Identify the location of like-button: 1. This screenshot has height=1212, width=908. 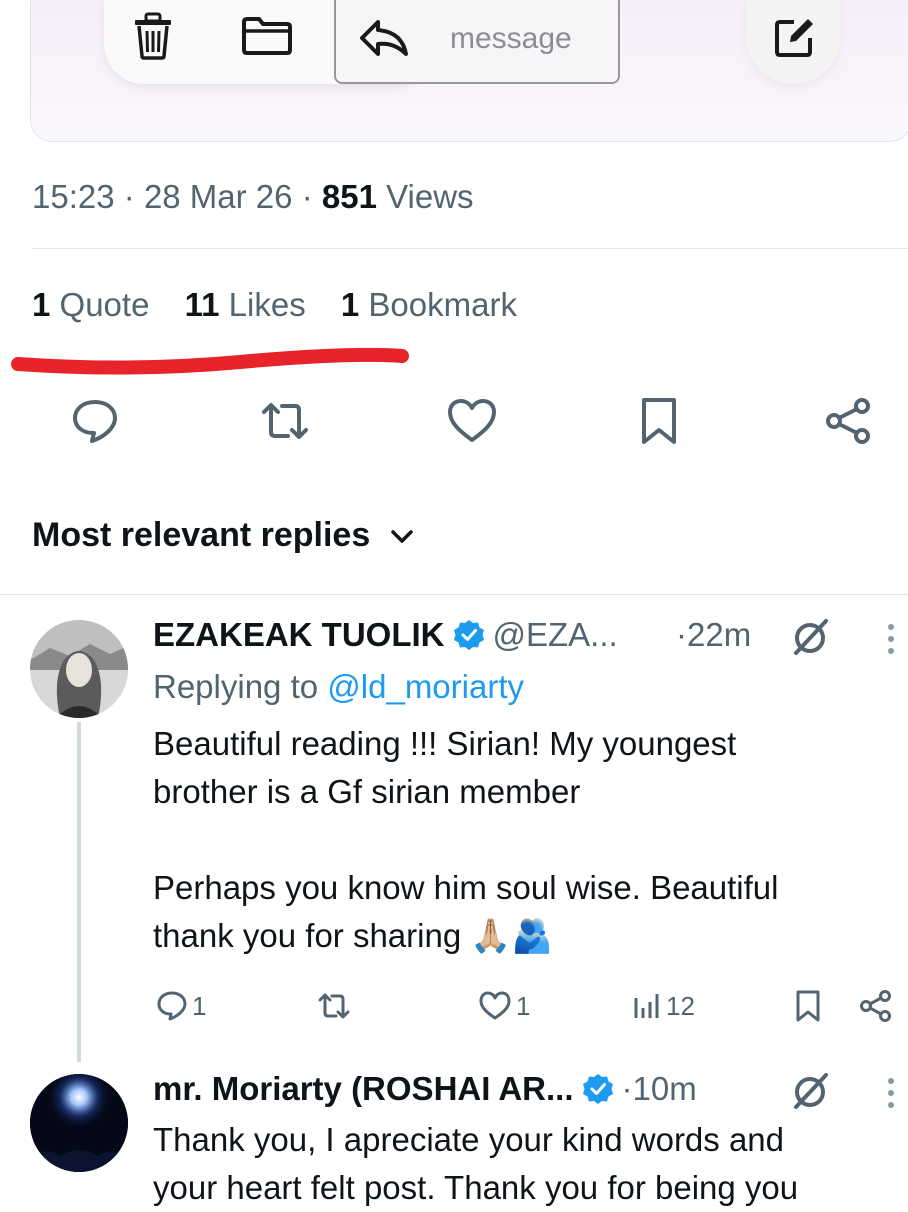
(504, 1006).